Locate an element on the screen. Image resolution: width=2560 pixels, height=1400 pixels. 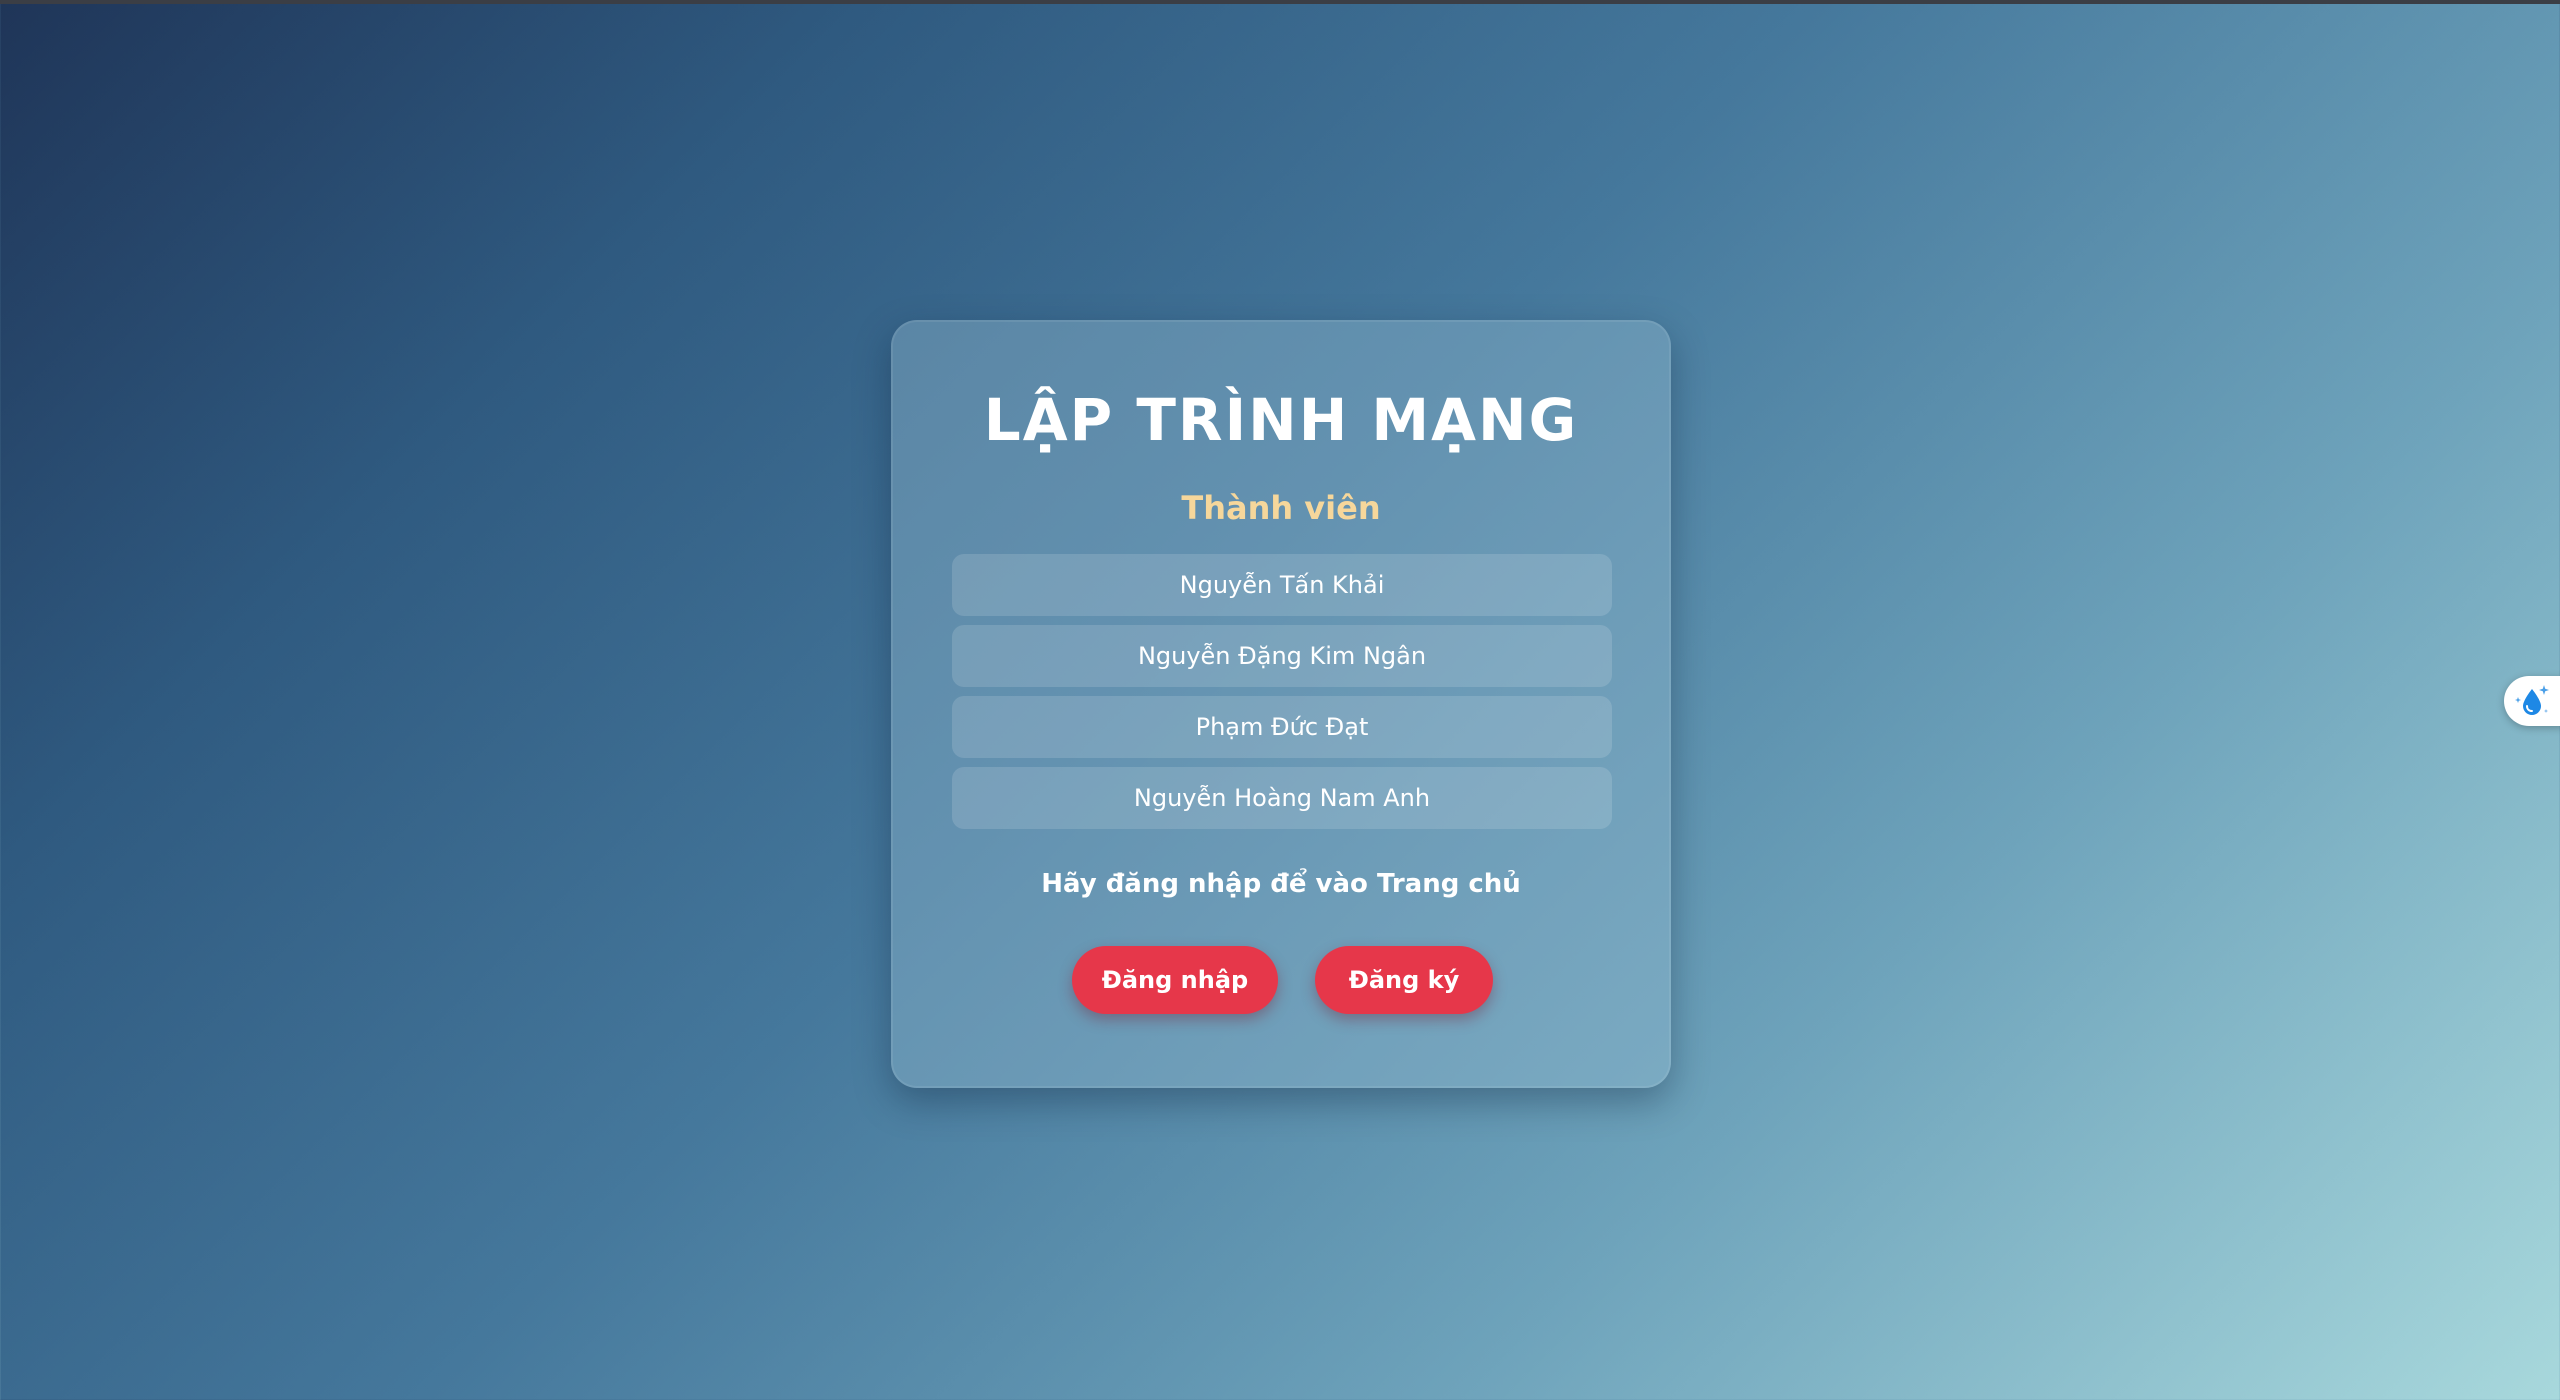
member-item: Nguyễn Đặng Kim Ngân is located at coordinates (1282, 656).